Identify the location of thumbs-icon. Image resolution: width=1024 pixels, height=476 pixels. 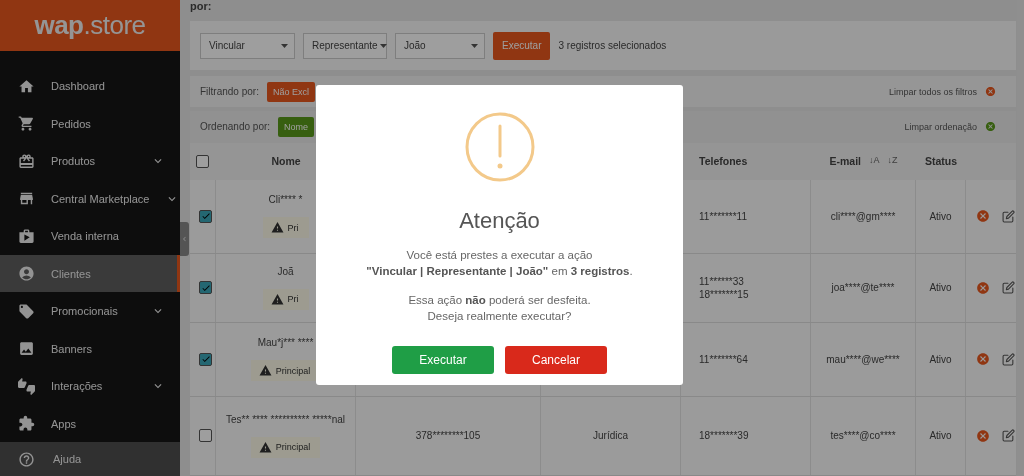
(26, 386).